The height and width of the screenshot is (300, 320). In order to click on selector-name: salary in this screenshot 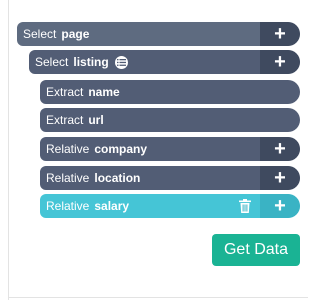, I will do `click(112, 206)`.